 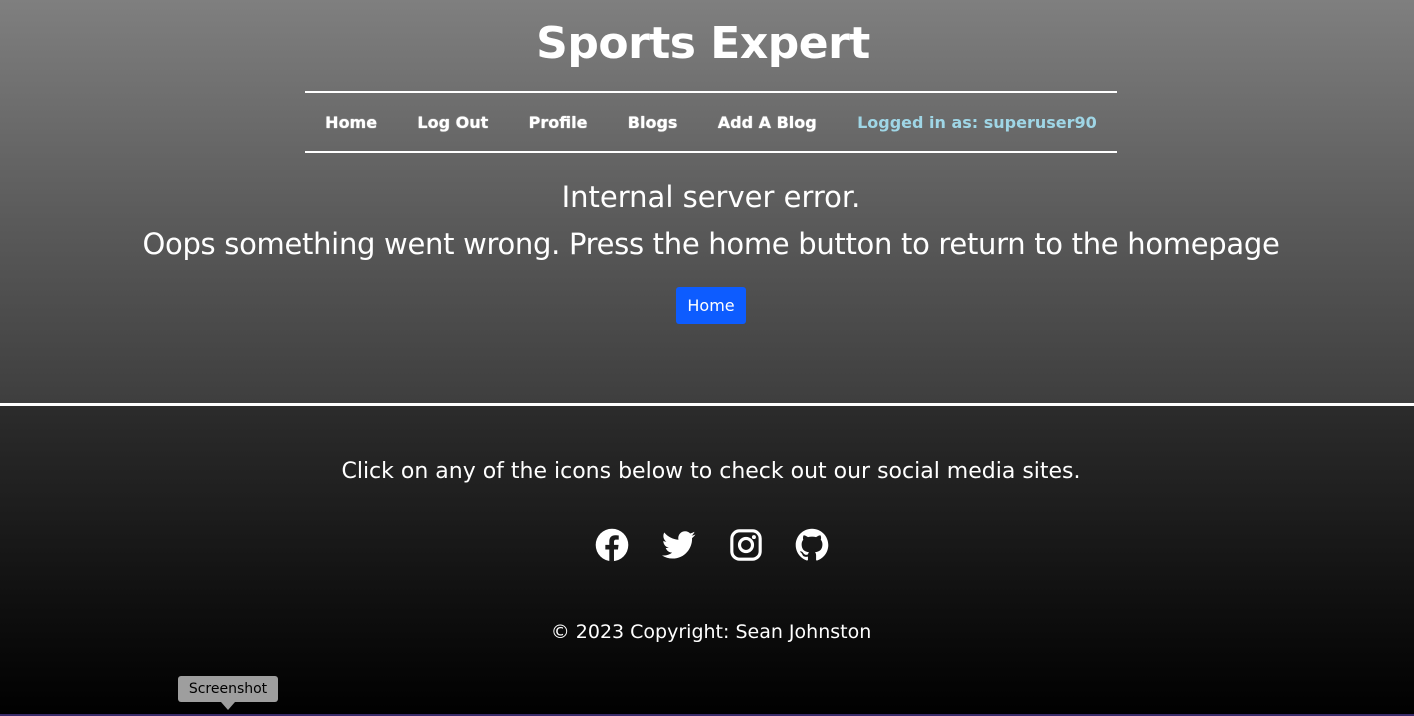 What do you see at coordinates (228, 689) in the screenshot?
I see `screenshot-tooltip: Screenshot` at bounding box center [228, 689].